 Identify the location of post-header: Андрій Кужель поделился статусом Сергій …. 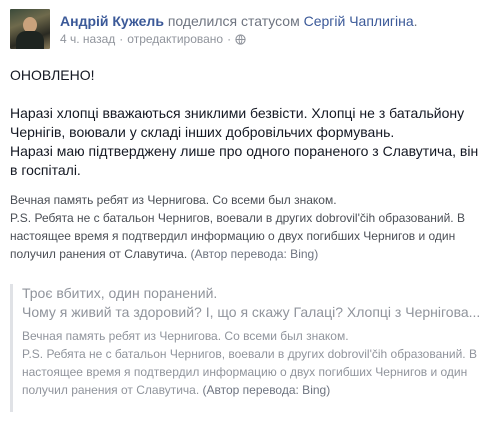
(250, 29).